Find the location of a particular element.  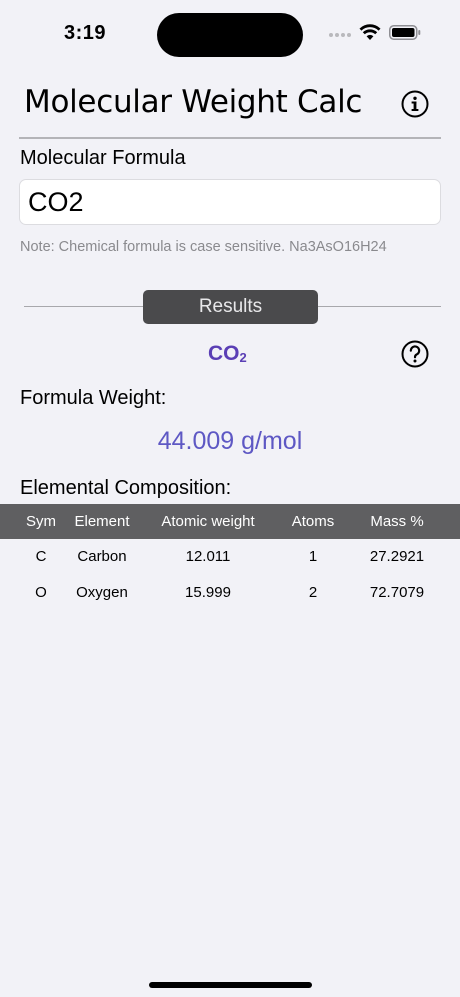

formatted-formula: CO2 is located at coordinates (227, 354).